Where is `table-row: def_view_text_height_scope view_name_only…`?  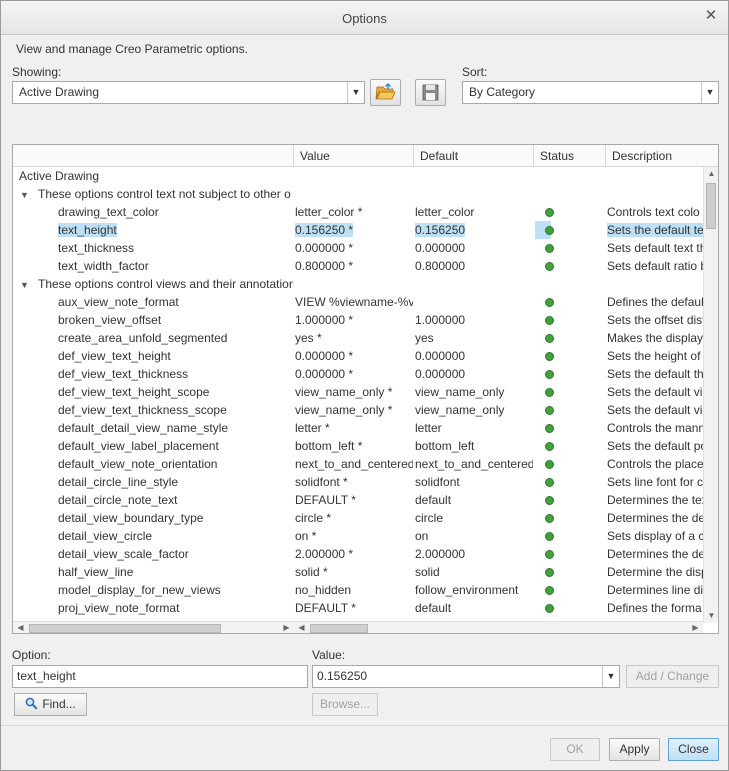 table-row: def_view_text_height_scope view_name_only… is located at coordinates (358, 392).